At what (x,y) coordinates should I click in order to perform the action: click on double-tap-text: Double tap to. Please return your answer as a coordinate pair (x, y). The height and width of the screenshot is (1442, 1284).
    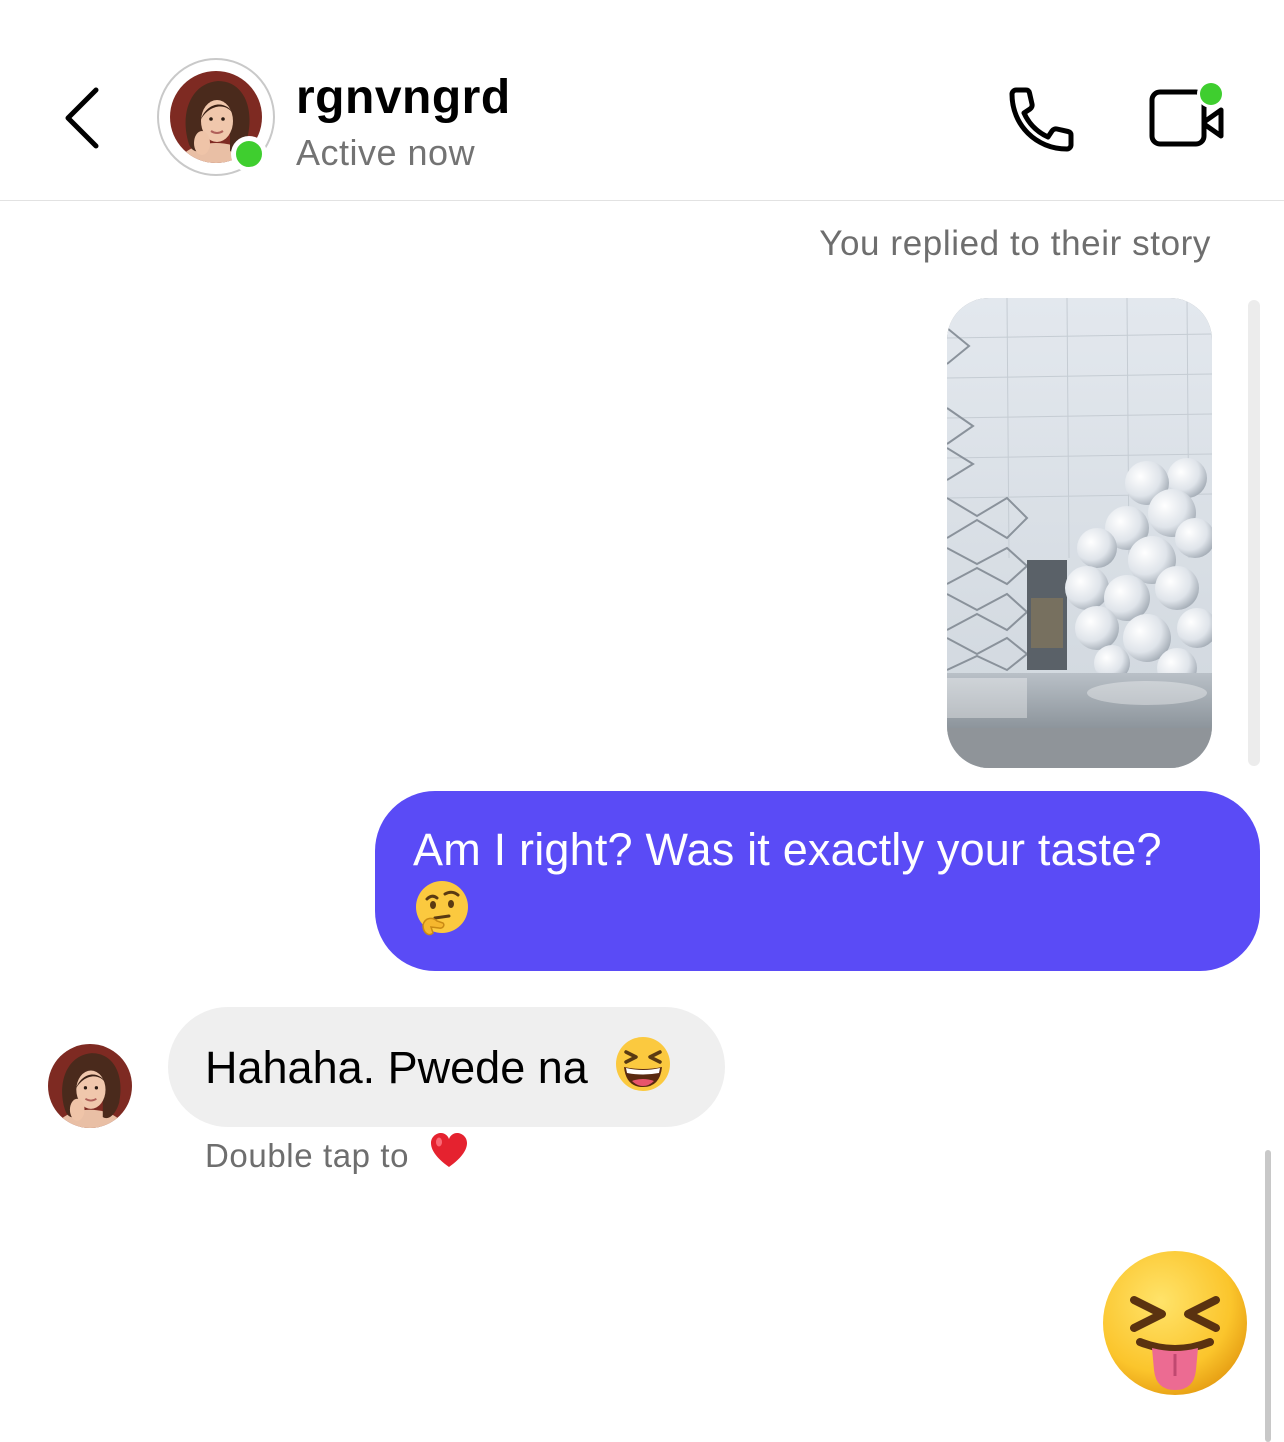
    Looking at the image, I should click on (307, 1155).